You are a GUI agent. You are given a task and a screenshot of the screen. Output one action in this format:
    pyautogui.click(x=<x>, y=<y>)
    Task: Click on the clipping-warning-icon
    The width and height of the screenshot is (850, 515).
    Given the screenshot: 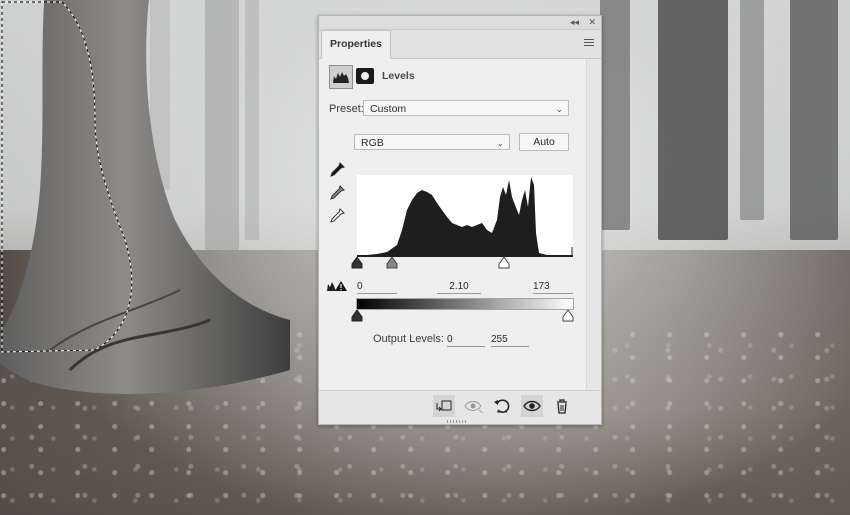 What is the action you would take?
    pyautogui.click(x=337, y=286)
    